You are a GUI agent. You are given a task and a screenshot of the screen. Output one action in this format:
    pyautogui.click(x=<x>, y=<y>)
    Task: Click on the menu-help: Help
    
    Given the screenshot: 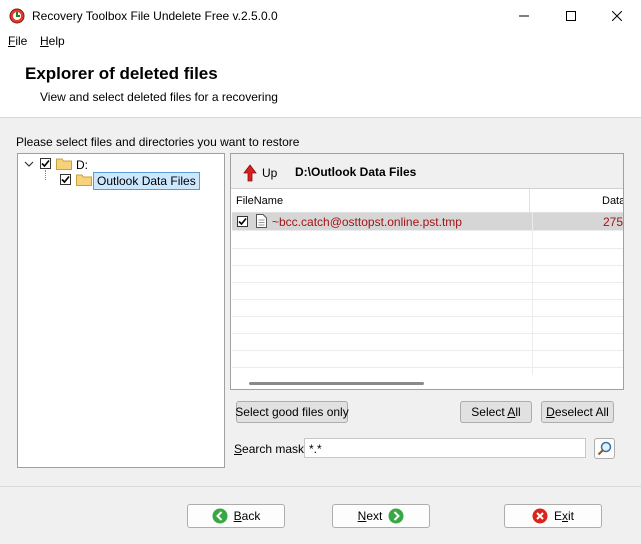 What is the action you would take?
    pyautogui.click(x=52, y=41)
    